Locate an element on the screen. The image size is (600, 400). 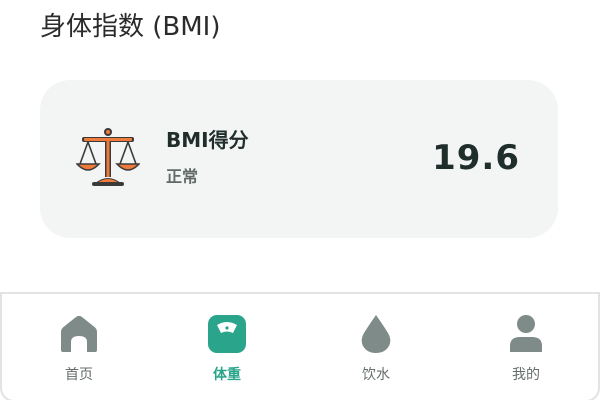
page-title: 身体指数 (BMI) is located at coordinates (130, 27).